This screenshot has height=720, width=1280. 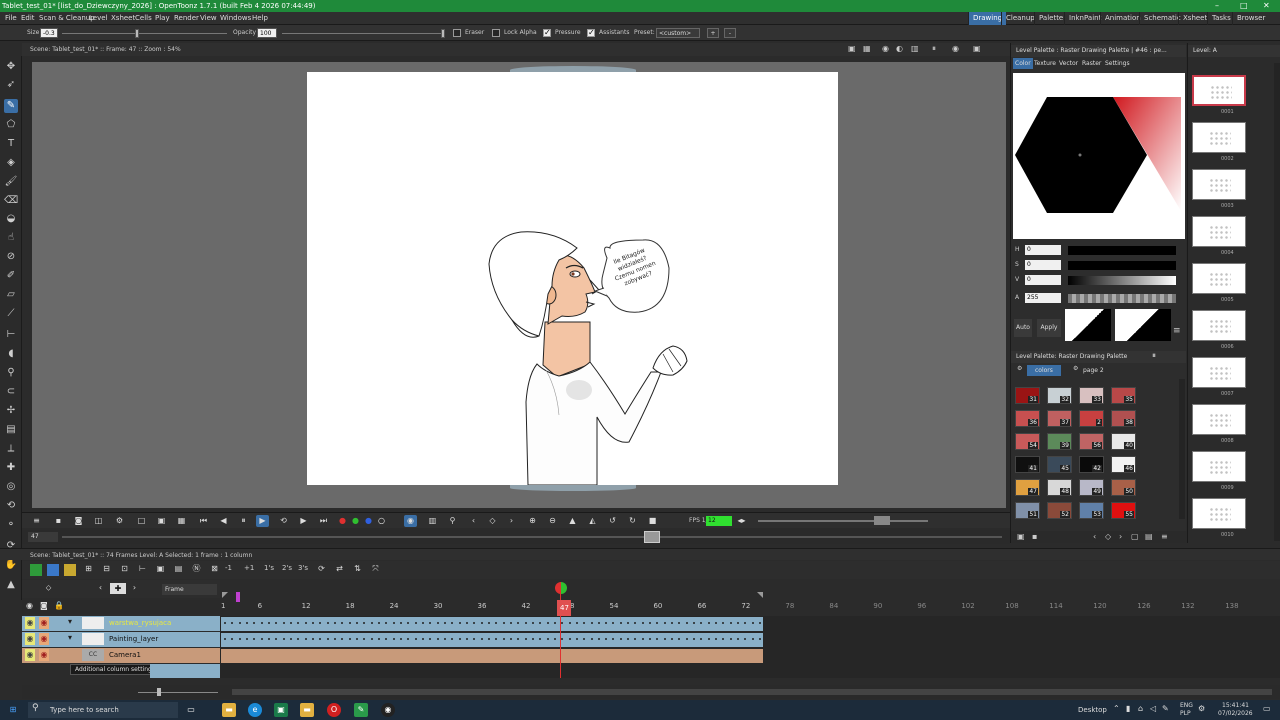 What do you see at coordinates (189, 589) in the screenshot?
I see `frame-zoom-dropdown: Frame` at bounding box center [189, 589].